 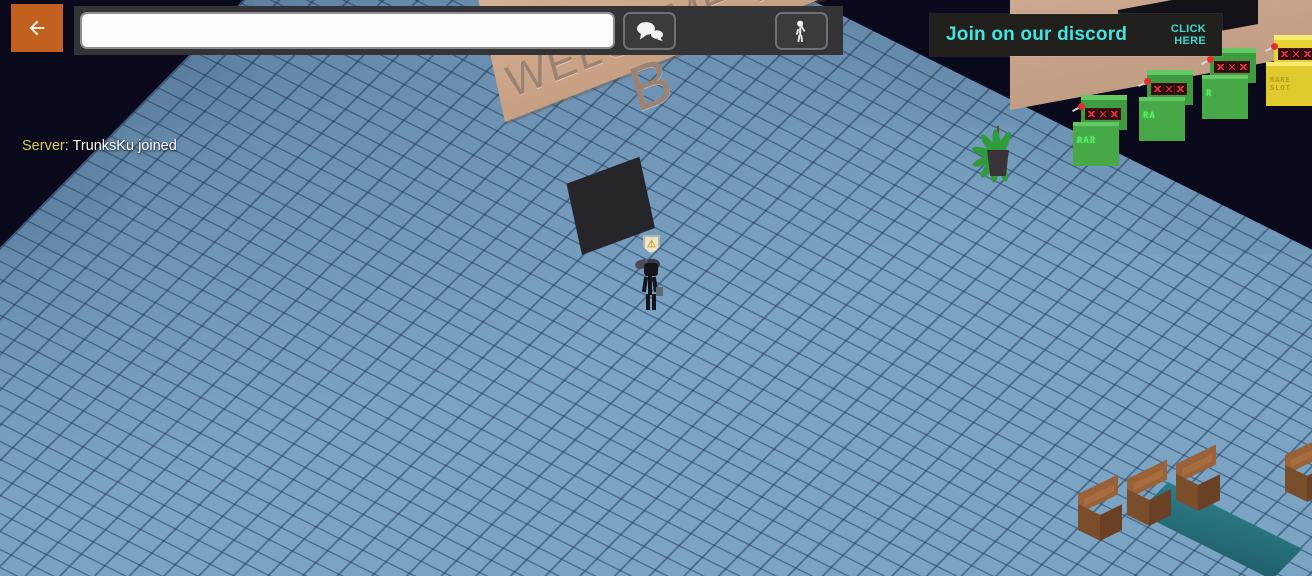 What do you see at coordinates (648, 302) in the screenshot?
I see `avatar-leg-left` at bounding box center [648, 302].